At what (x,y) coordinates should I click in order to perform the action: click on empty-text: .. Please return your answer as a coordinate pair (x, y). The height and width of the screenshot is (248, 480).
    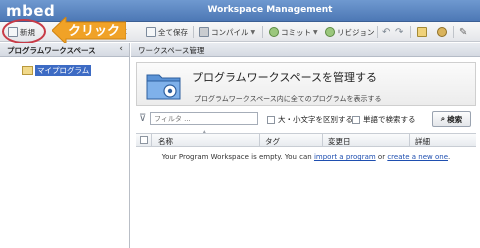
    Looking at the image, I should click on (449, 157).